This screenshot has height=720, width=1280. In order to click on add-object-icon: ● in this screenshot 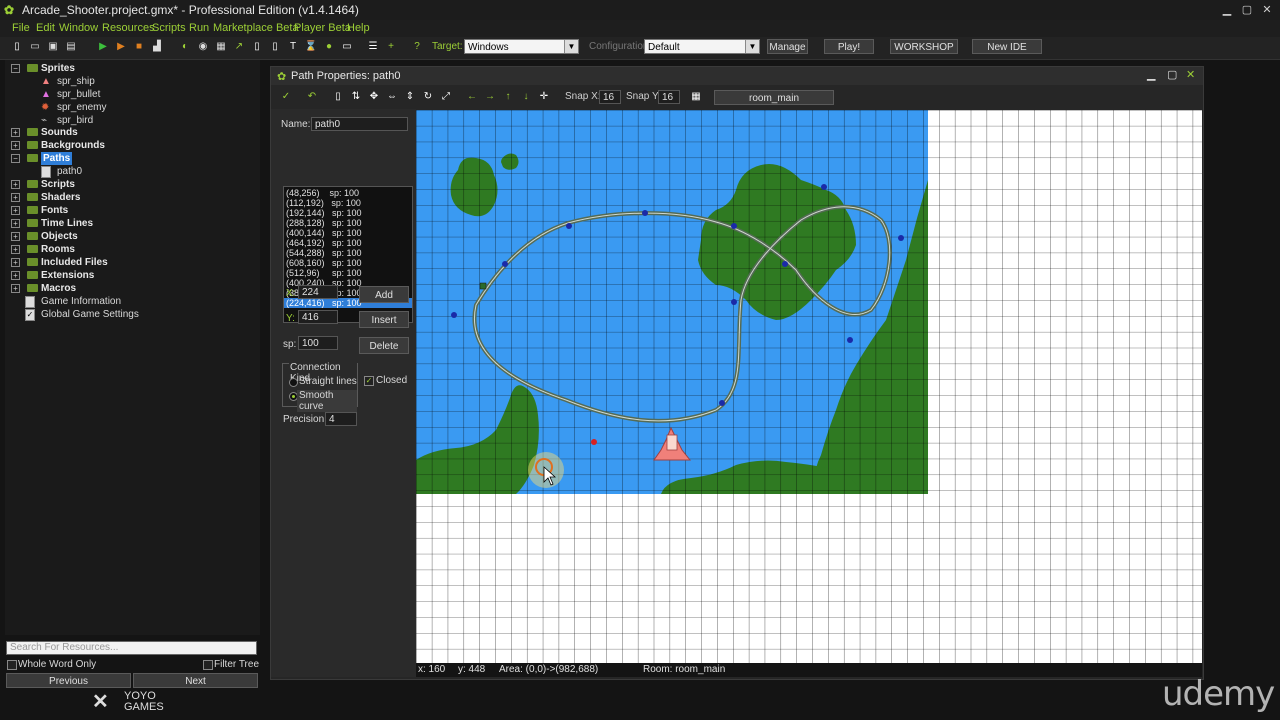, I will do `click(329, 47)`.